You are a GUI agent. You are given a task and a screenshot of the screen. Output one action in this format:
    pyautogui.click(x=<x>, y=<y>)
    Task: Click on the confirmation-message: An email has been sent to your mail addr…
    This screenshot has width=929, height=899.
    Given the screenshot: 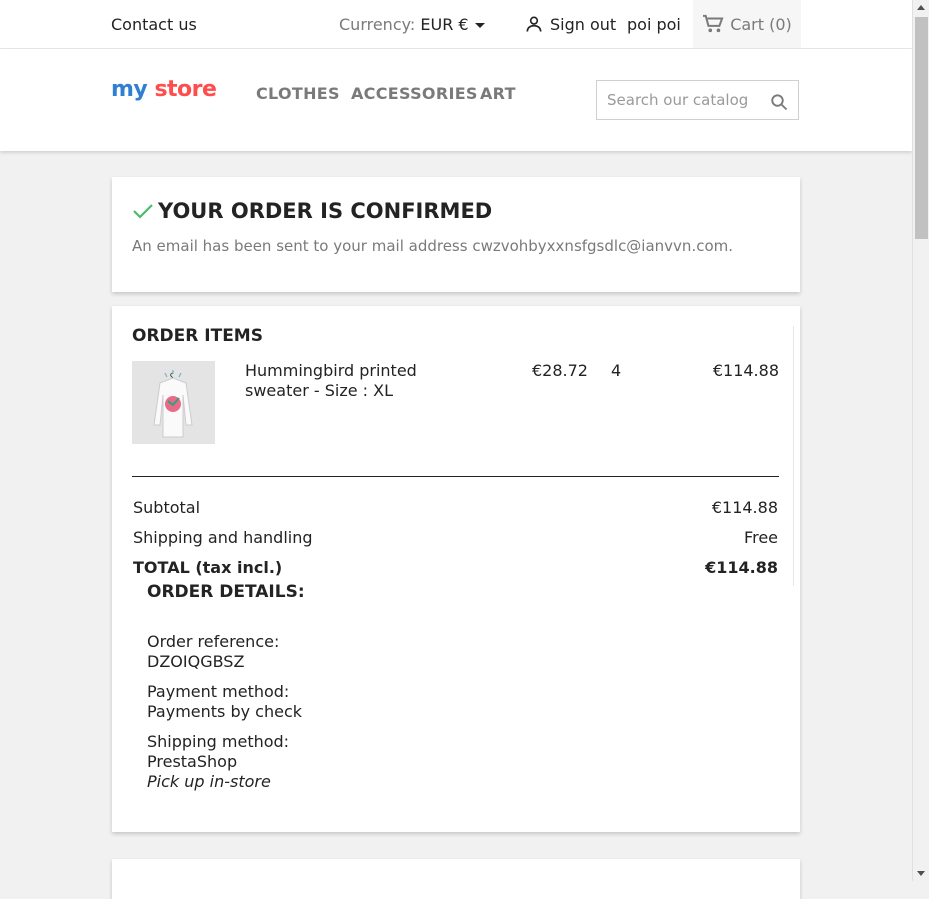 What is the action you would take?
    pyautogui.click(x=433, y=246)
    